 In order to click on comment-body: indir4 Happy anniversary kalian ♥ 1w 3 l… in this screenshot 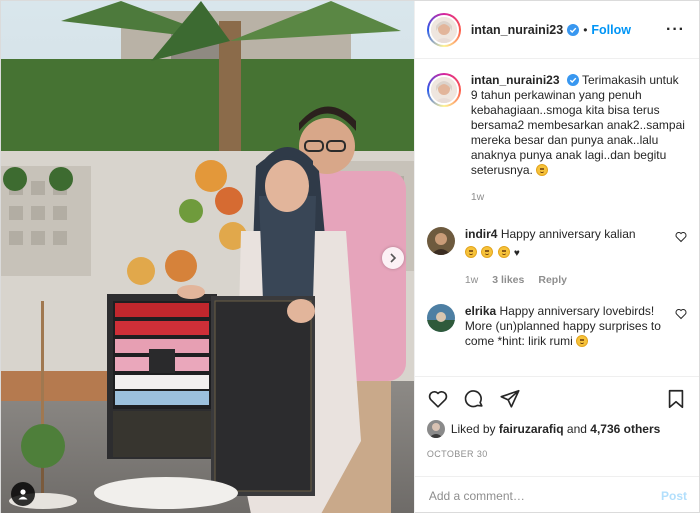, I will do `click(565, 257)`.